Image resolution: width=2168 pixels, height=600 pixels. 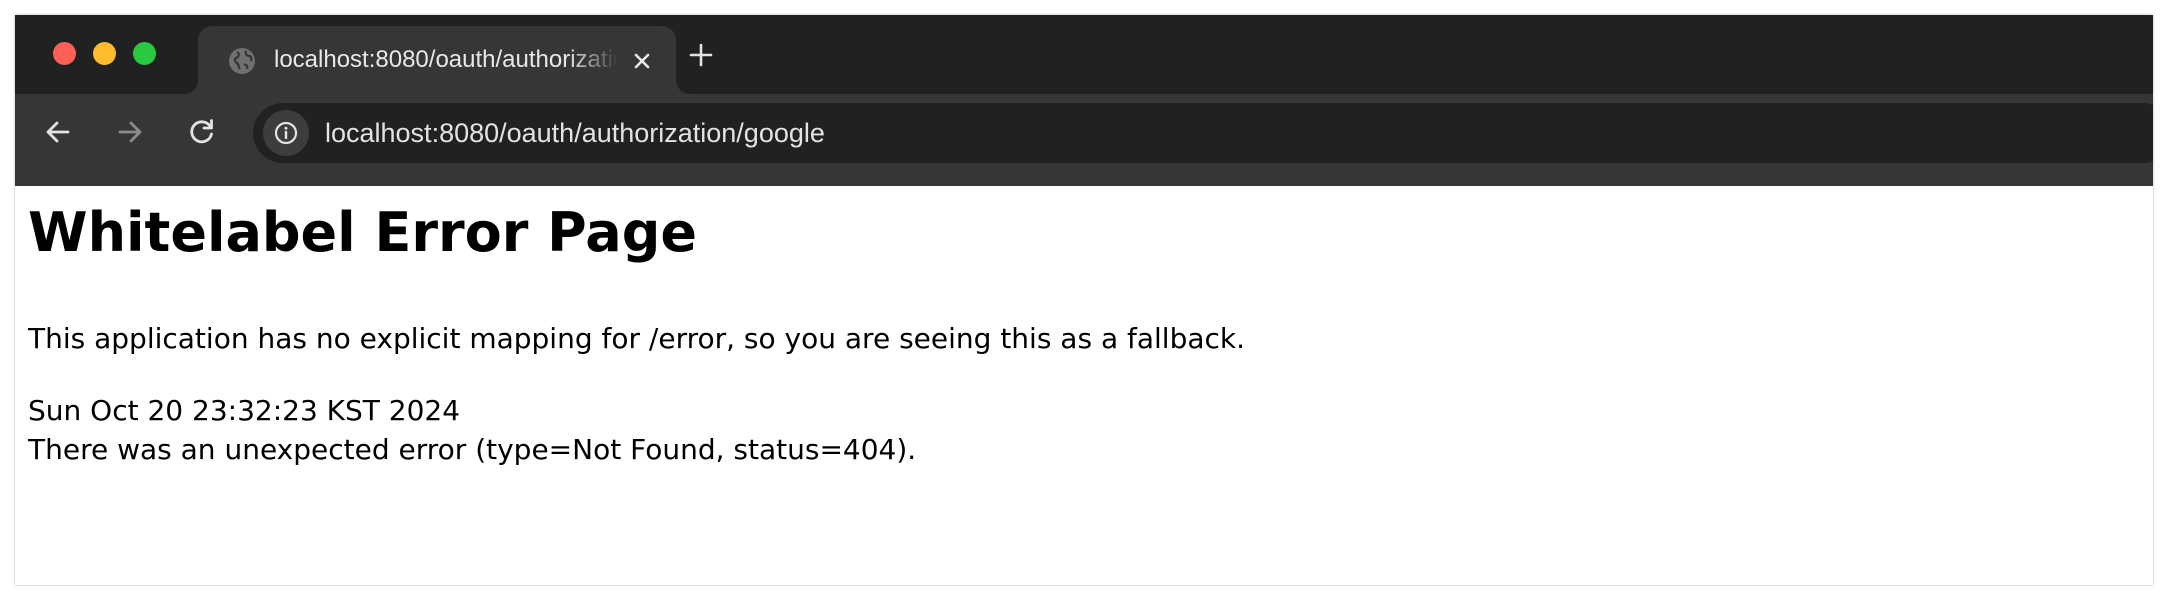 What do you see at coordinates (242, 61) in the screenshot?
I see `globe-icon` at bounding box center [242, 61].